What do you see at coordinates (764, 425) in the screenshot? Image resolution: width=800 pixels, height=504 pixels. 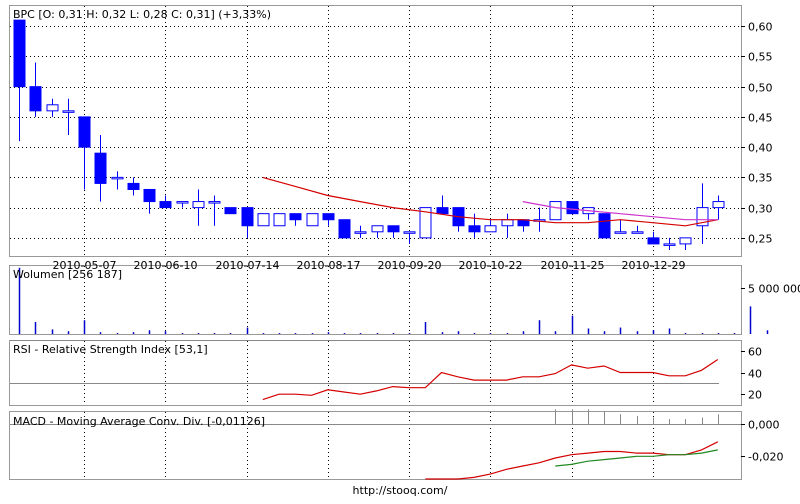 I see `y-tick-label: 0,000` at bounding box center [764, 425].